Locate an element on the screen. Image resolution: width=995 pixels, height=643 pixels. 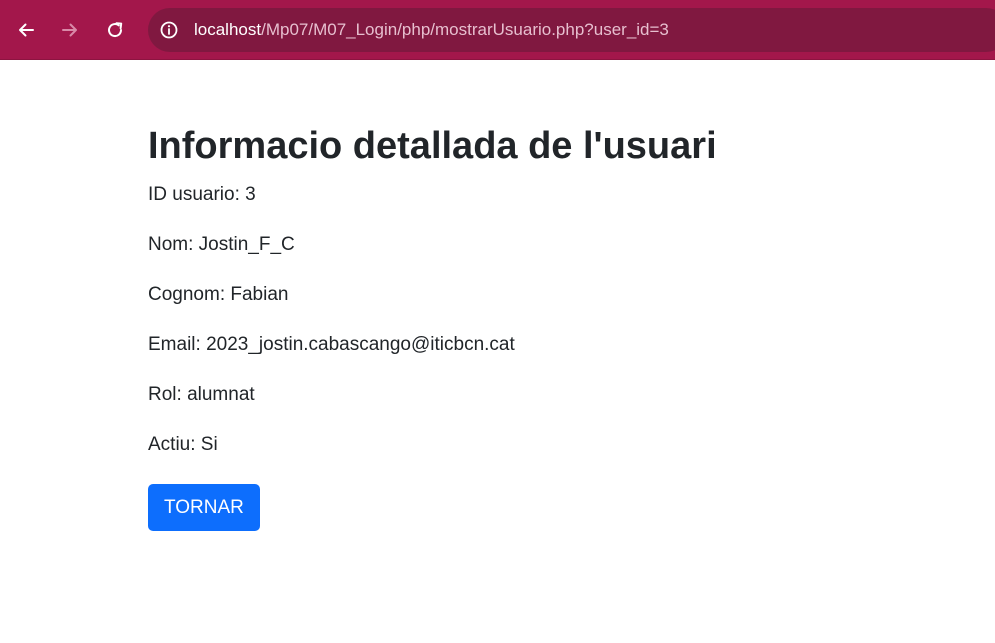
user-role-field: Rol: alumnat is located at coordinates (201, 394).